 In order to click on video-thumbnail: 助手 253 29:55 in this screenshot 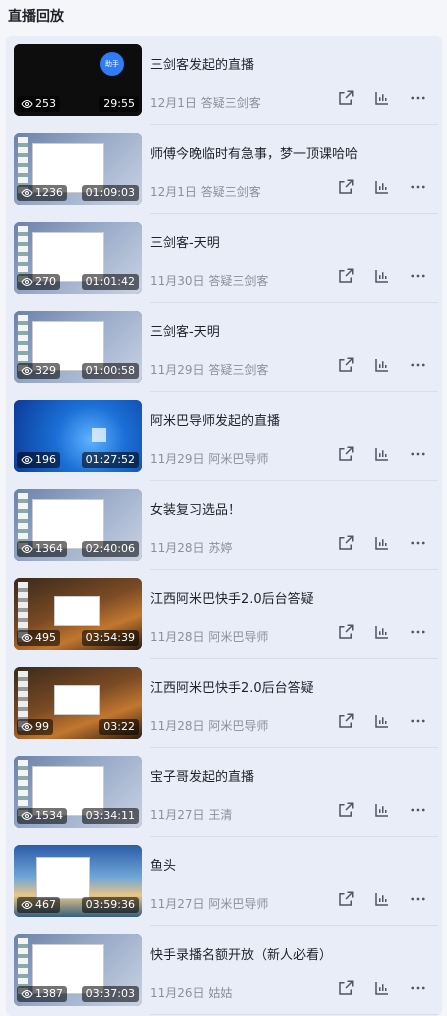, I will do `click(78, 80)`.